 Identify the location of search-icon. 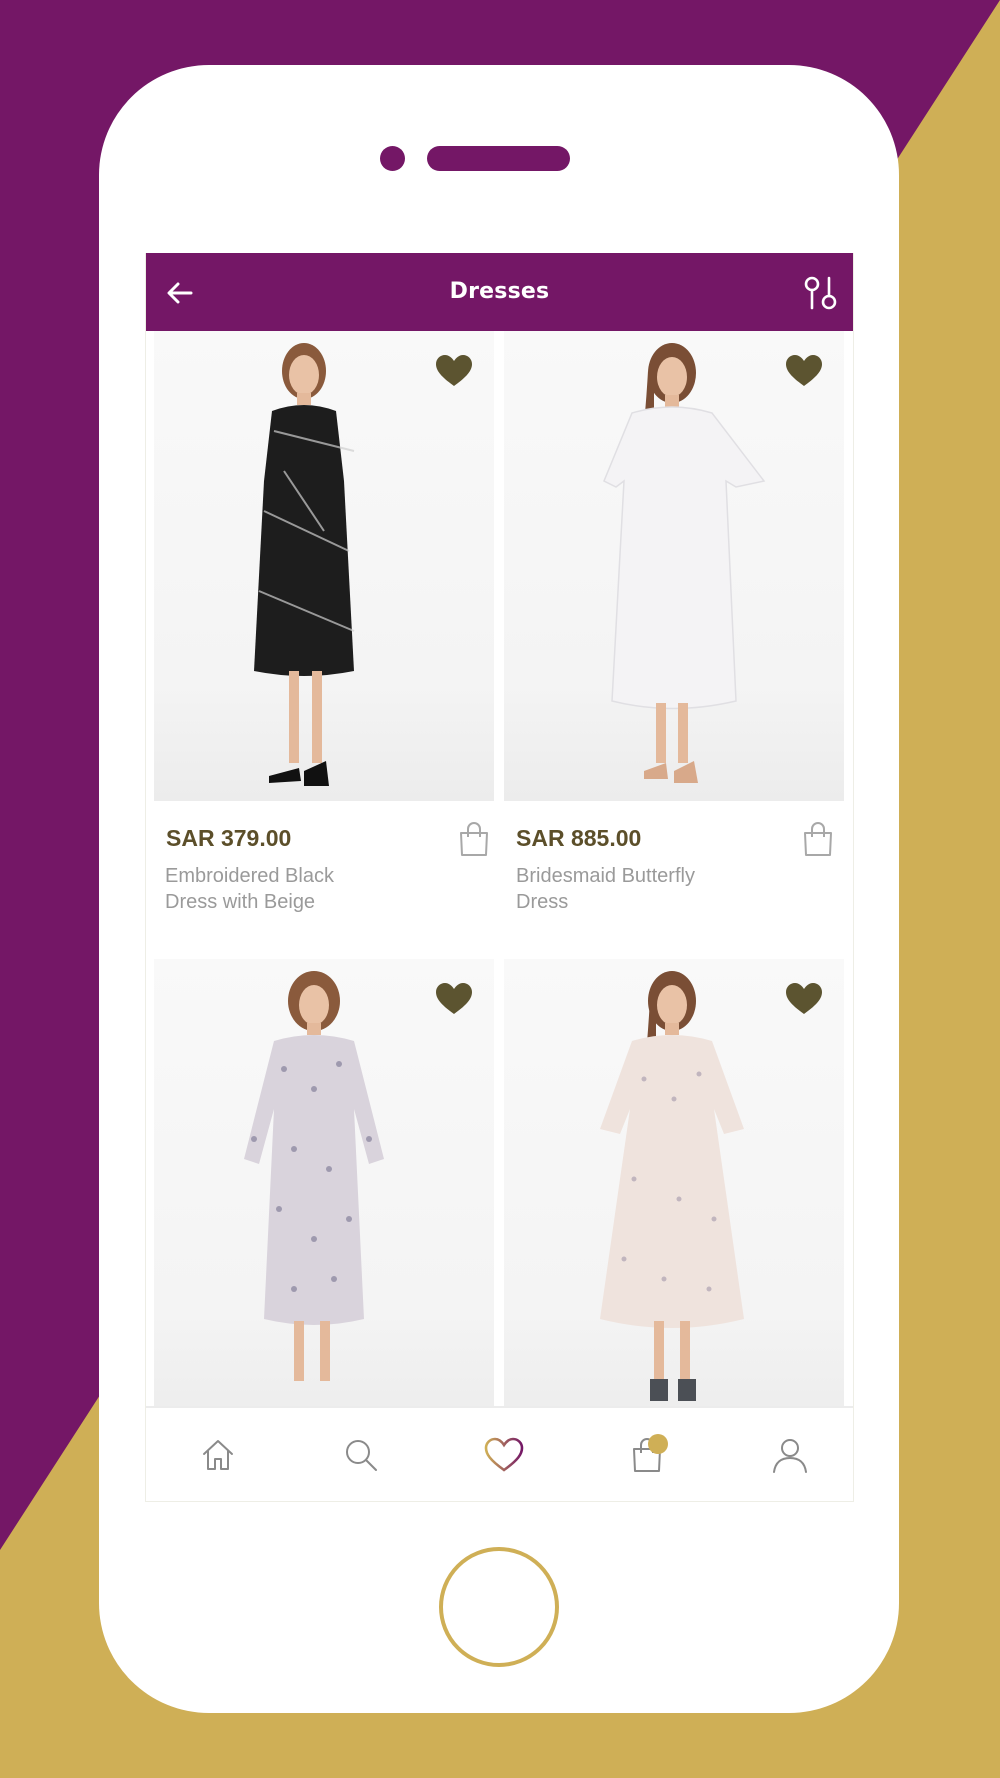
(361, 1455).